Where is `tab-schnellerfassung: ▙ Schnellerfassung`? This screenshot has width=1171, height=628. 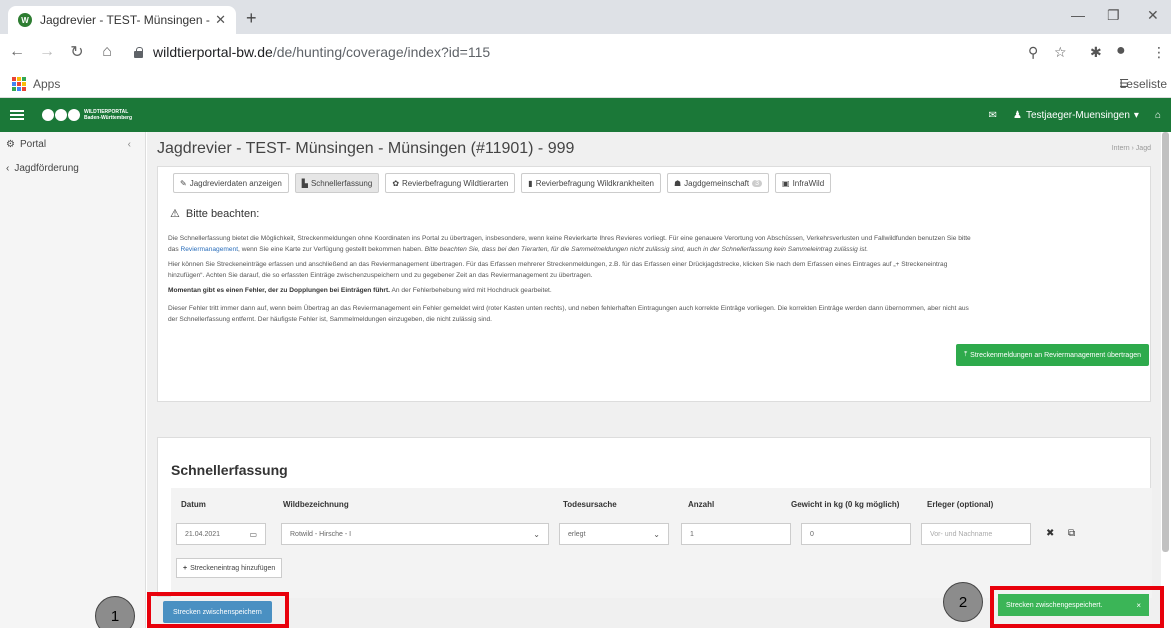
tab-schnellerfassung: ▙ Schnellerfassung is located at coordinates (337, 183).